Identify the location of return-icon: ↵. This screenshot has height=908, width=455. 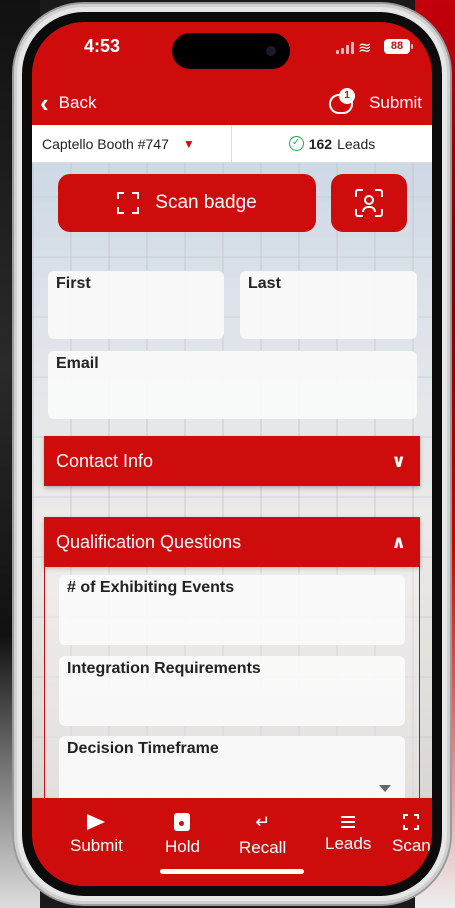
(263, 822).